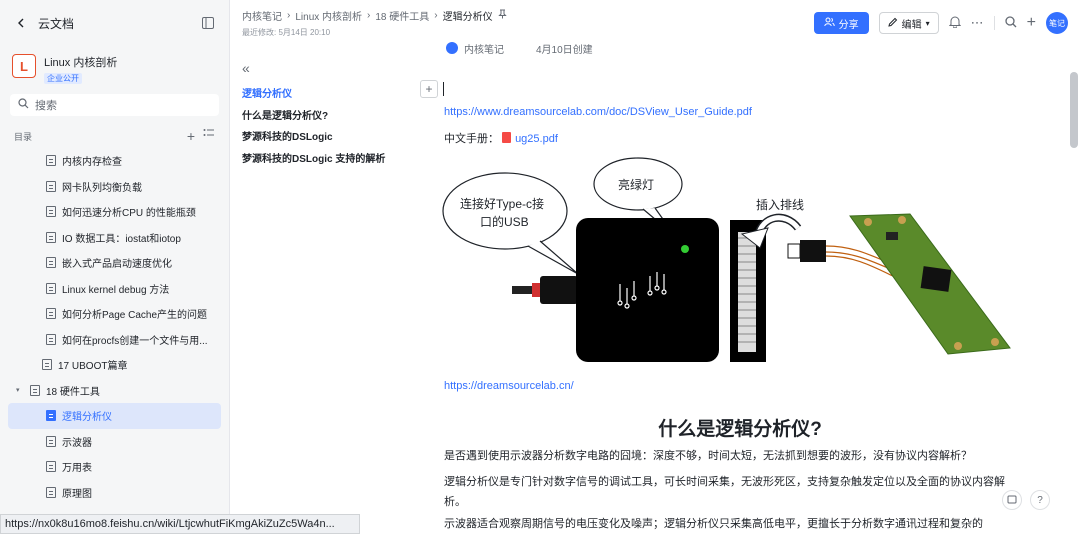 The image size is (1080, 534). Describe the element at coordinates (328, 15) in the screenshot. I see `breadcrumb-item: Linux 内核剖析` at that location.